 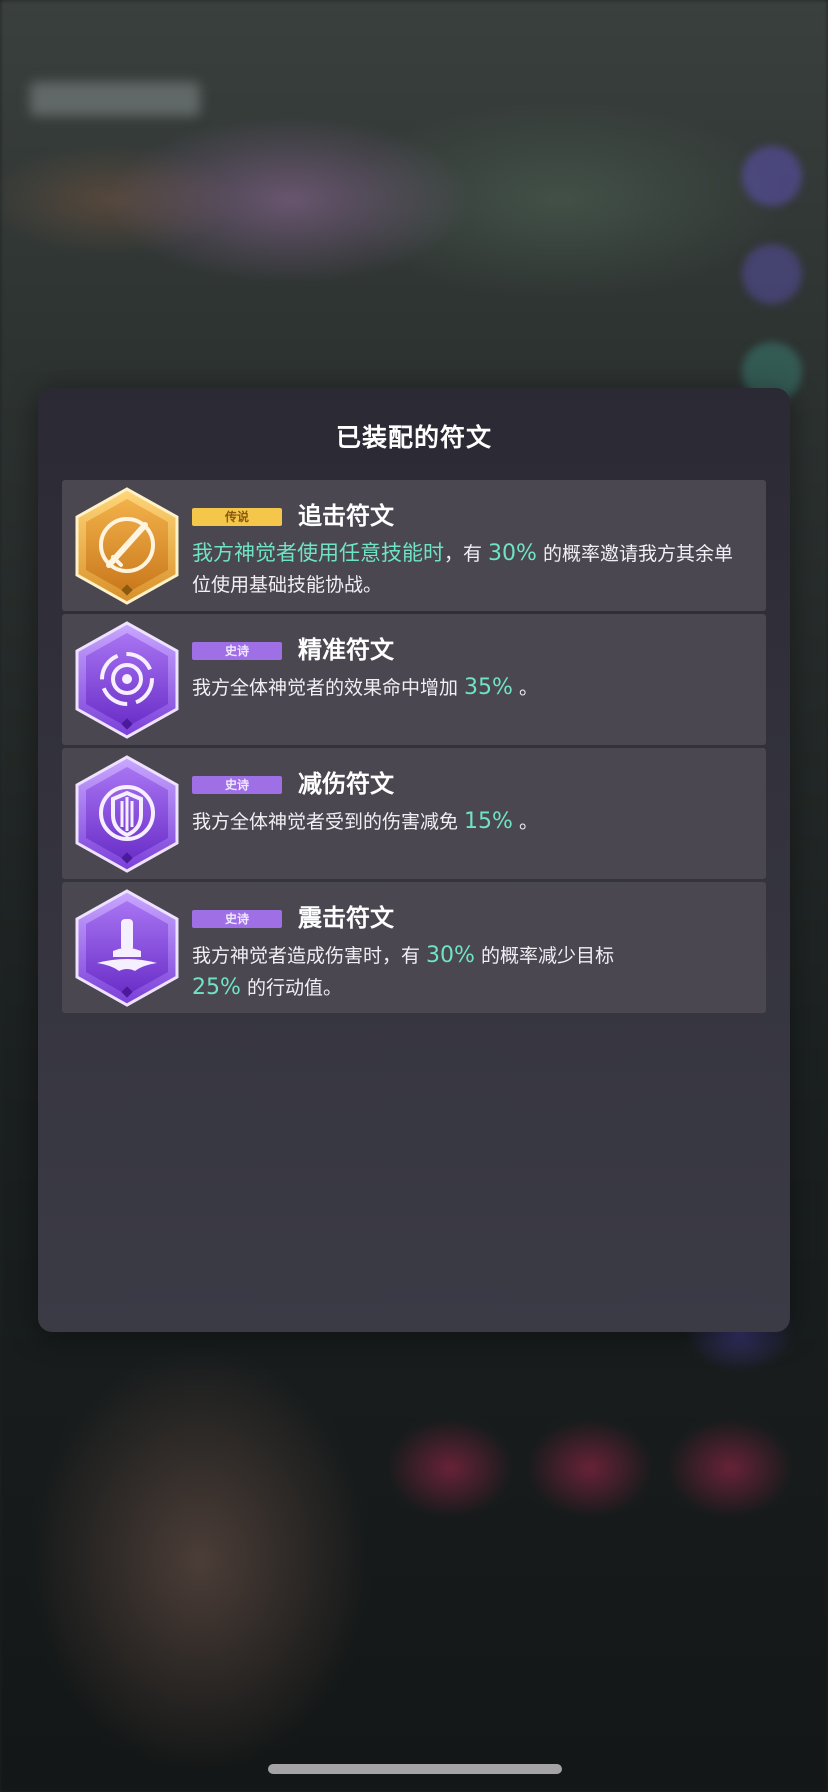 I want to click on rune-description: 我方全体神觉者的效果命中增加 35% 。, so click(x=469, y=688).